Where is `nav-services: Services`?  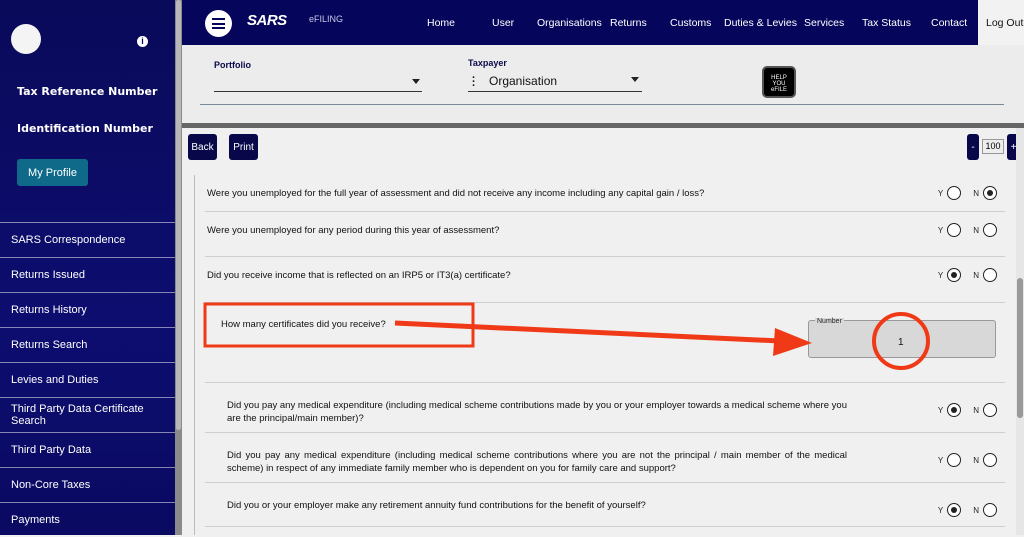 nav-services: Services is located at coordinates (824, 23).